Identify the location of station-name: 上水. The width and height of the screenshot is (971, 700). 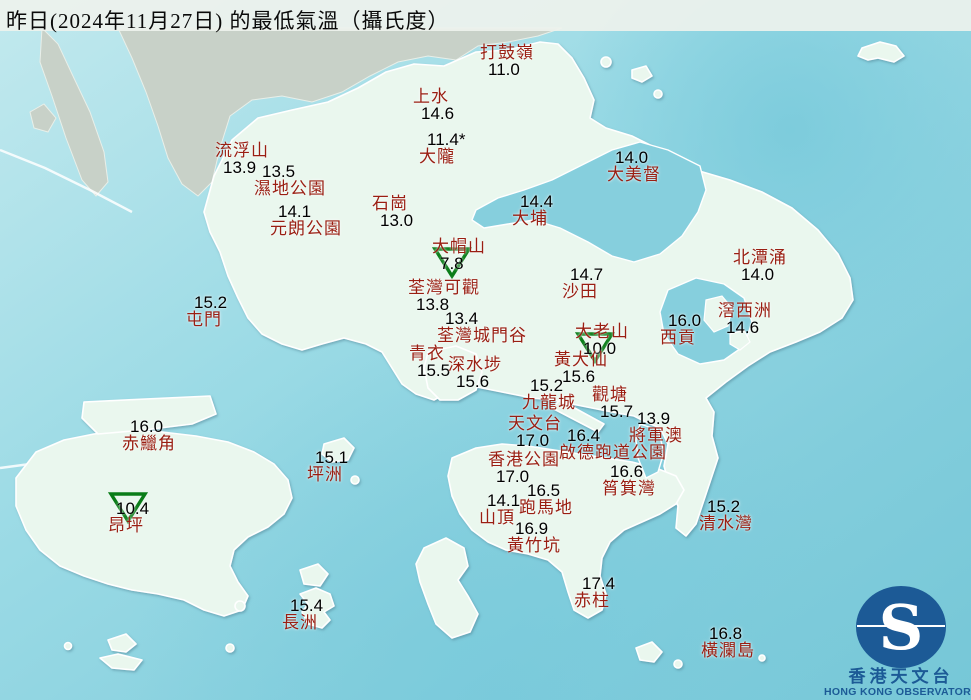
(431, 96).